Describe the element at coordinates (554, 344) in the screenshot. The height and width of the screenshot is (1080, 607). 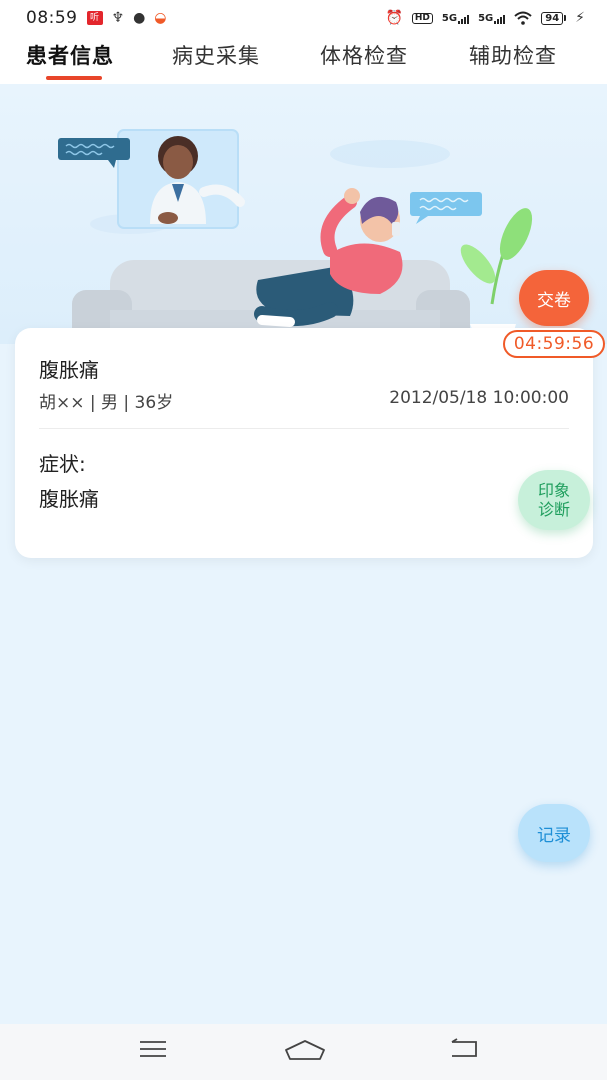
I see `countdown-timer: 04:59:56` at that location.